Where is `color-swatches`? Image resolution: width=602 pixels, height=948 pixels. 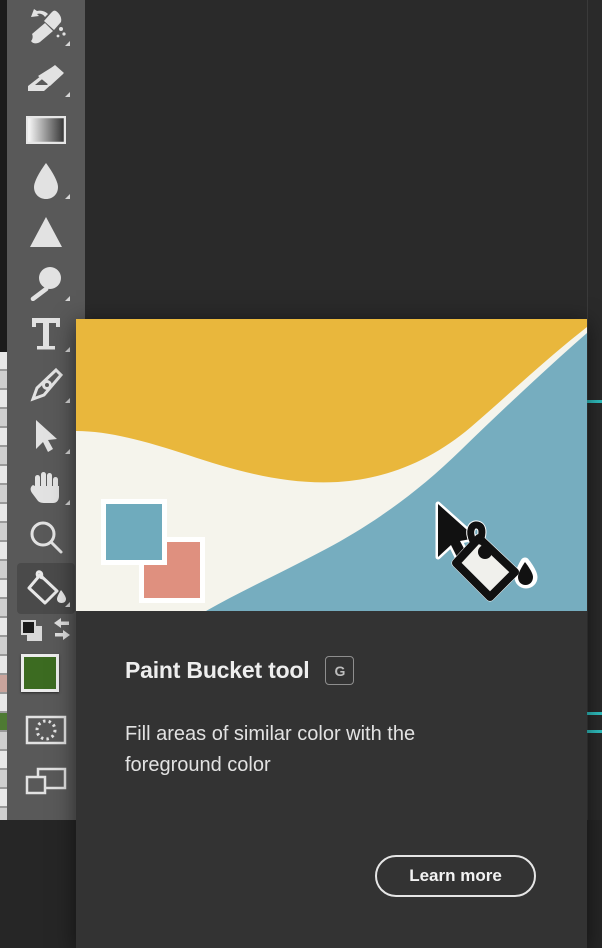
color-swatches is located at coordinates (46, 681).